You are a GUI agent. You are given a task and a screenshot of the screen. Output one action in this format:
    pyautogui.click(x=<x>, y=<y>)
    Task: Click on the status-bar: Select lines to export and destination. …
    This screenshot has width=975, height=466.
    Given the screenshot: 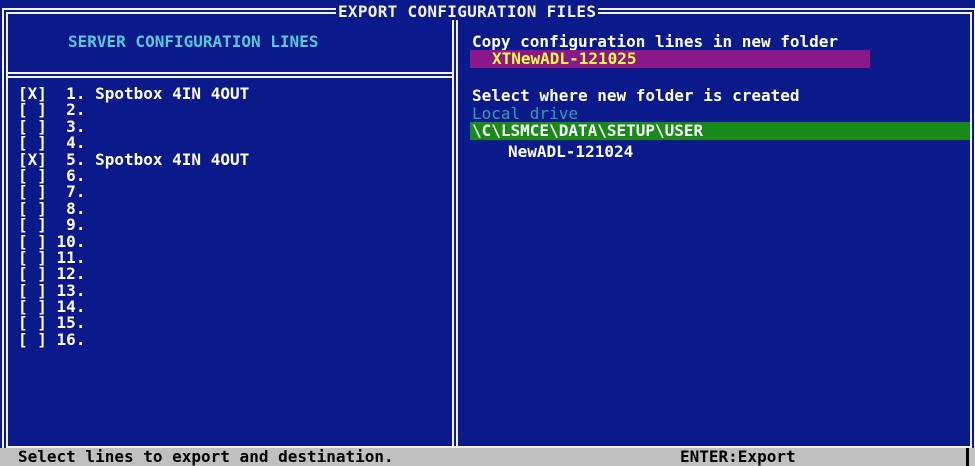 What is the action you would take?
    pyautogui.click(x=487, y=457)
    